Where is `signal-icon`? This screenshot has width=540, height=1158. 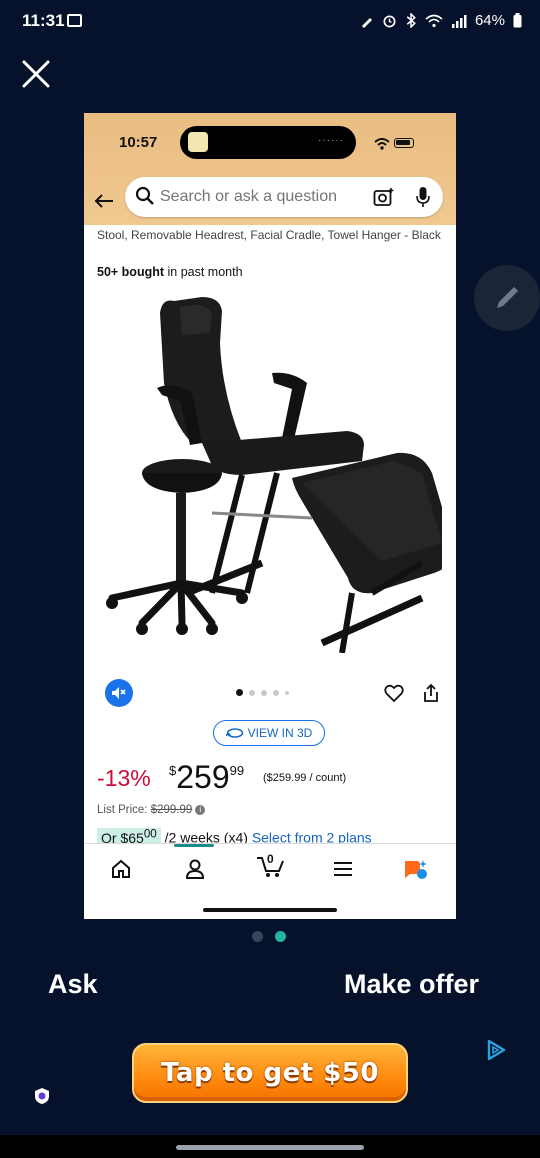
signal-icon is located at coordinates (459, 21).